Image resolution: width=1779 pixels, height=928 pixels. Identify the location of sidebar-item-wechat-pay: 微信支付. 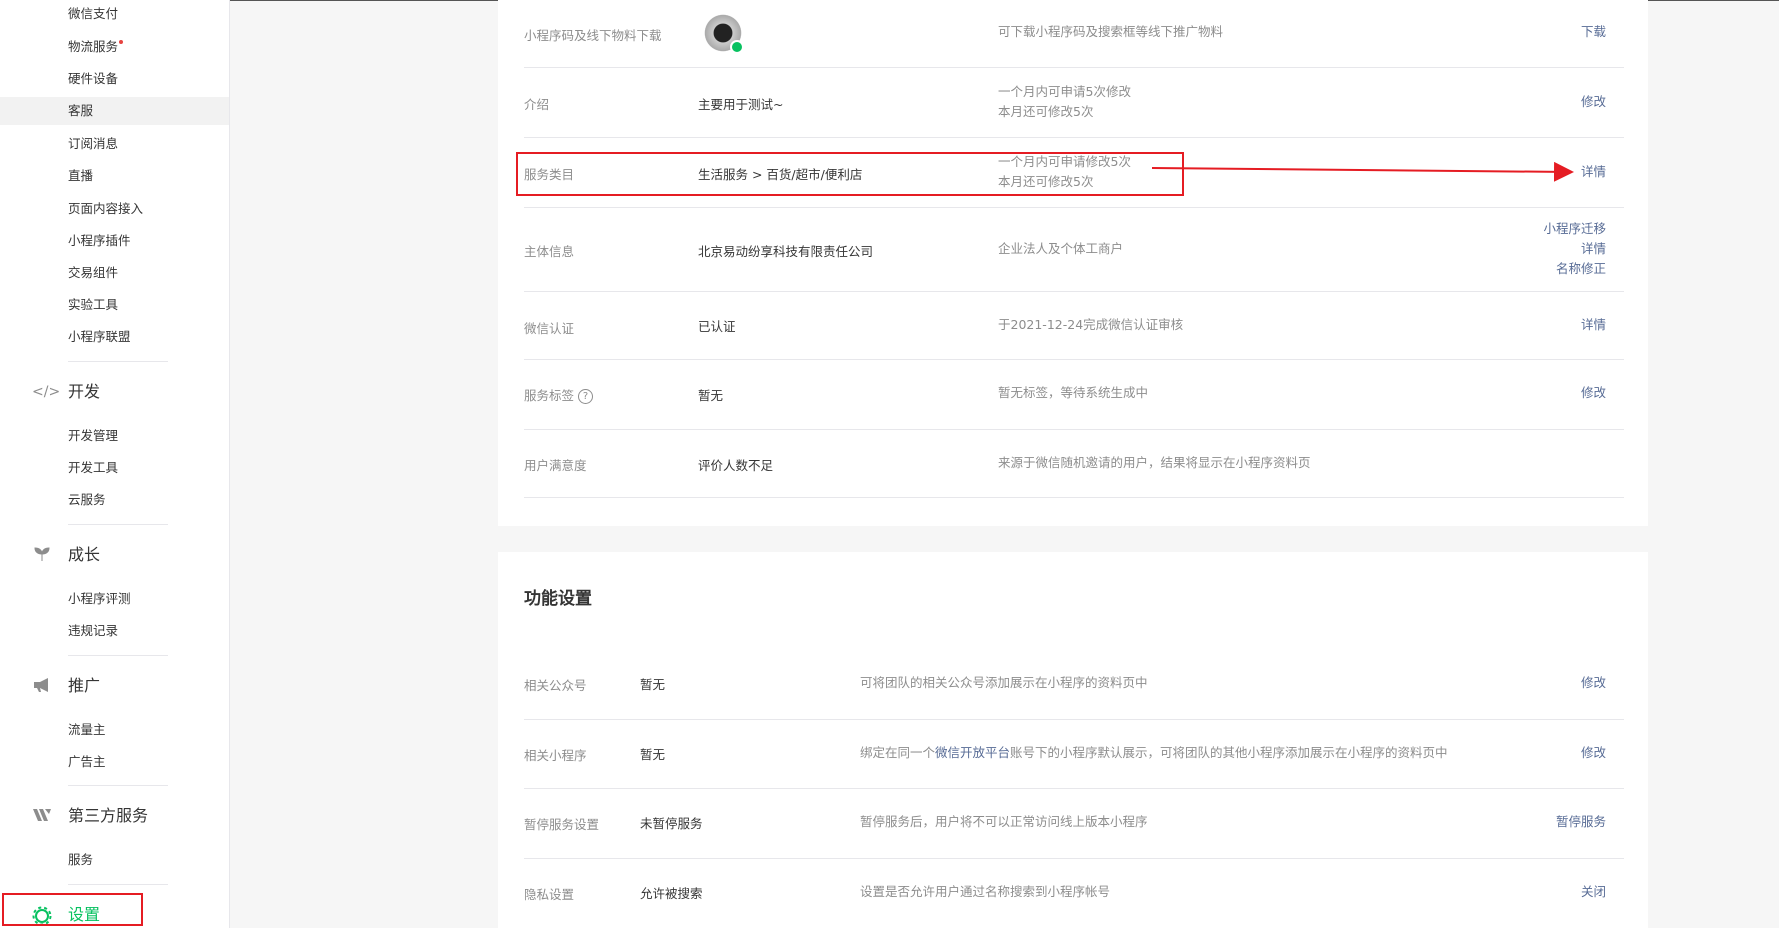
(114, 14).